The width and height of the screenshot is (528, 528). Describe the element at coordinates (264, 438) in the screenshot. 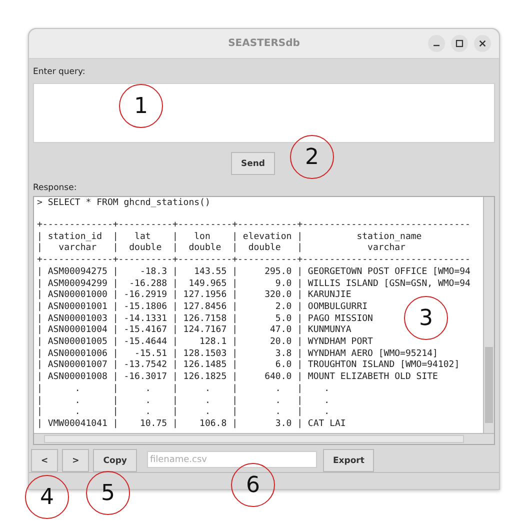

I see `horizontal-scrollbar` at that location.